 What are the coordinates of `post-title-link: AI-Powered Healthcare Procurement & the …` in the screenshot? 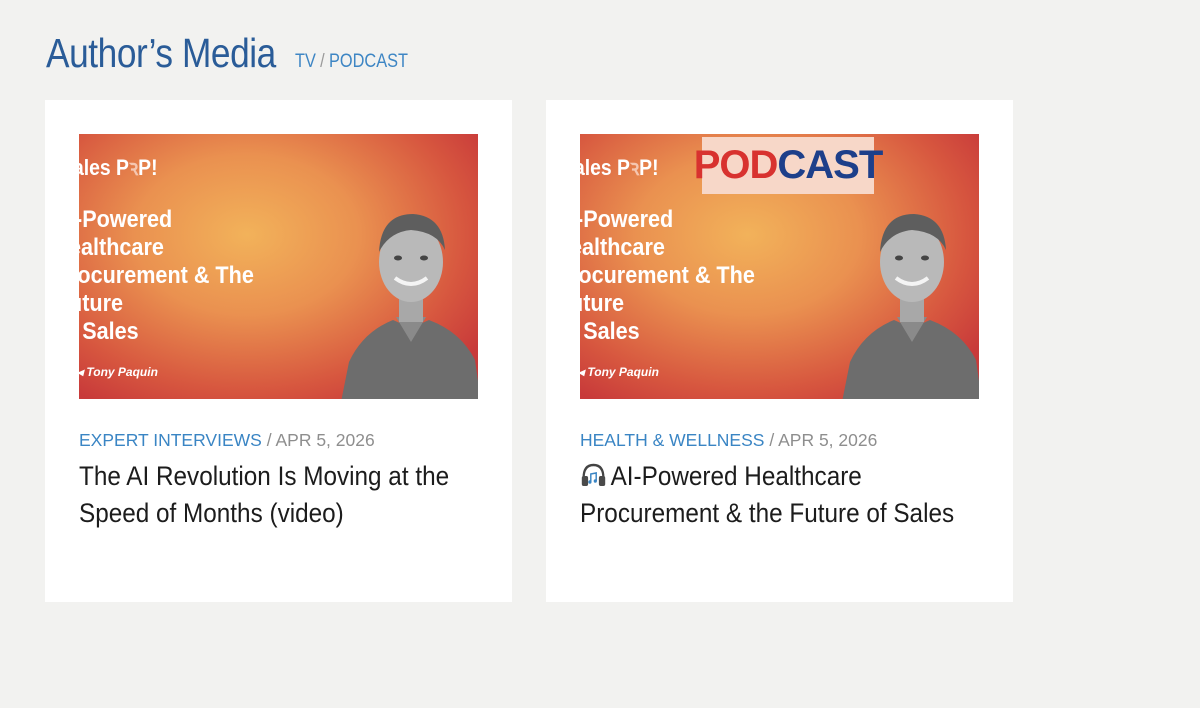 It's located at (778, 495).